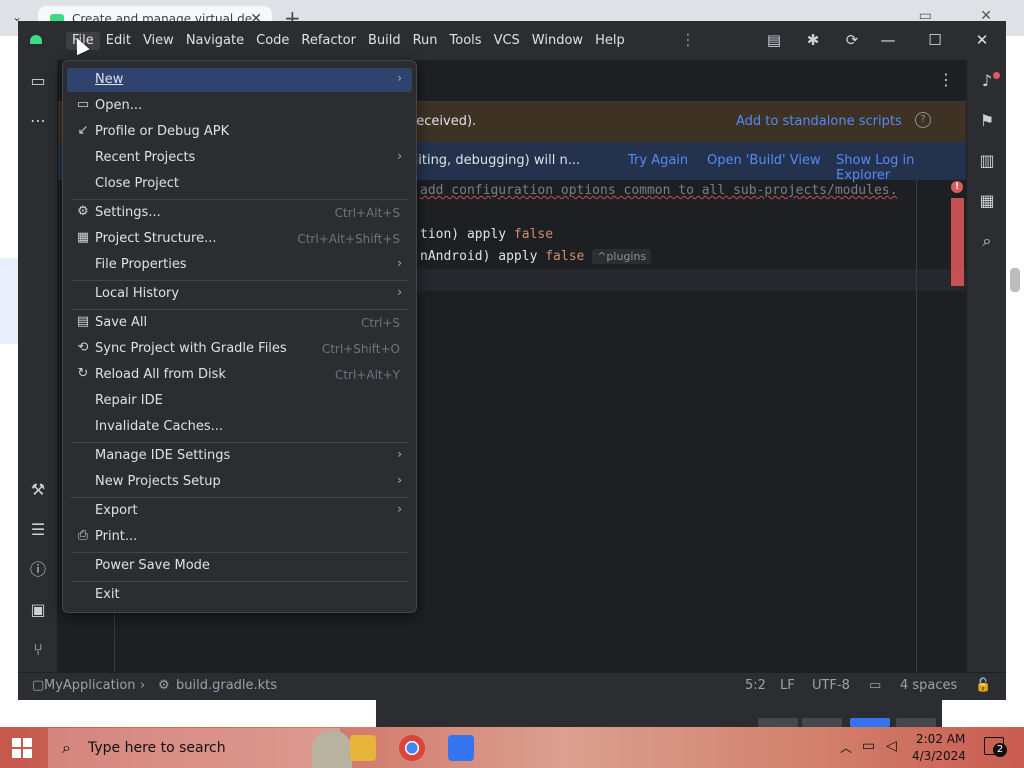  What do you see at coordinates (90, 685) in the screenshot?
I see `breadcrumb-project: MyApplication` at bounding box center [90, 685].